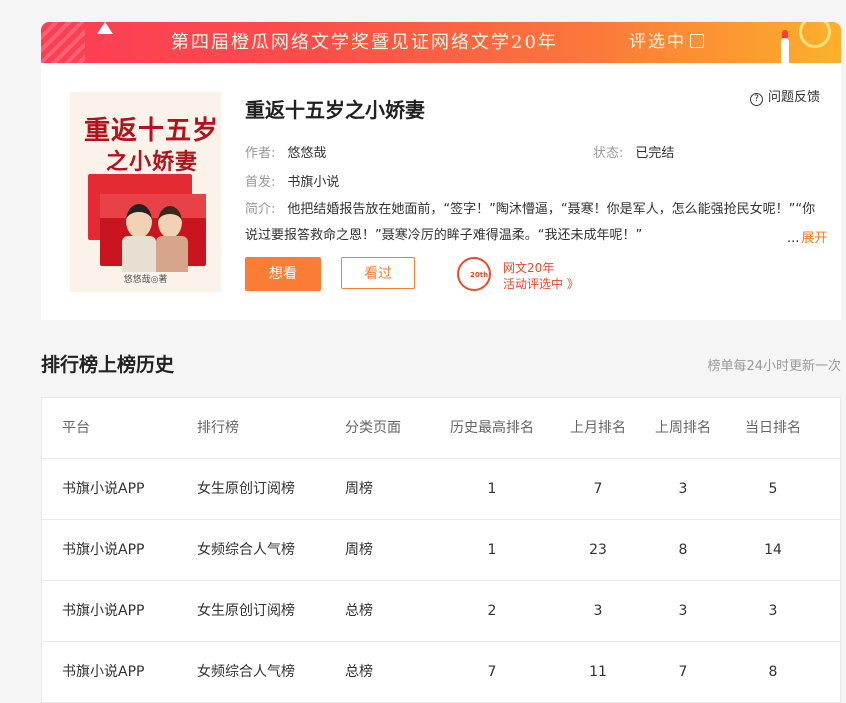  What do you see at coordinates (145, 280) in the screenshot?
I see `cover-author: 悠悠哉◎著` at bounding box center [145, 280].